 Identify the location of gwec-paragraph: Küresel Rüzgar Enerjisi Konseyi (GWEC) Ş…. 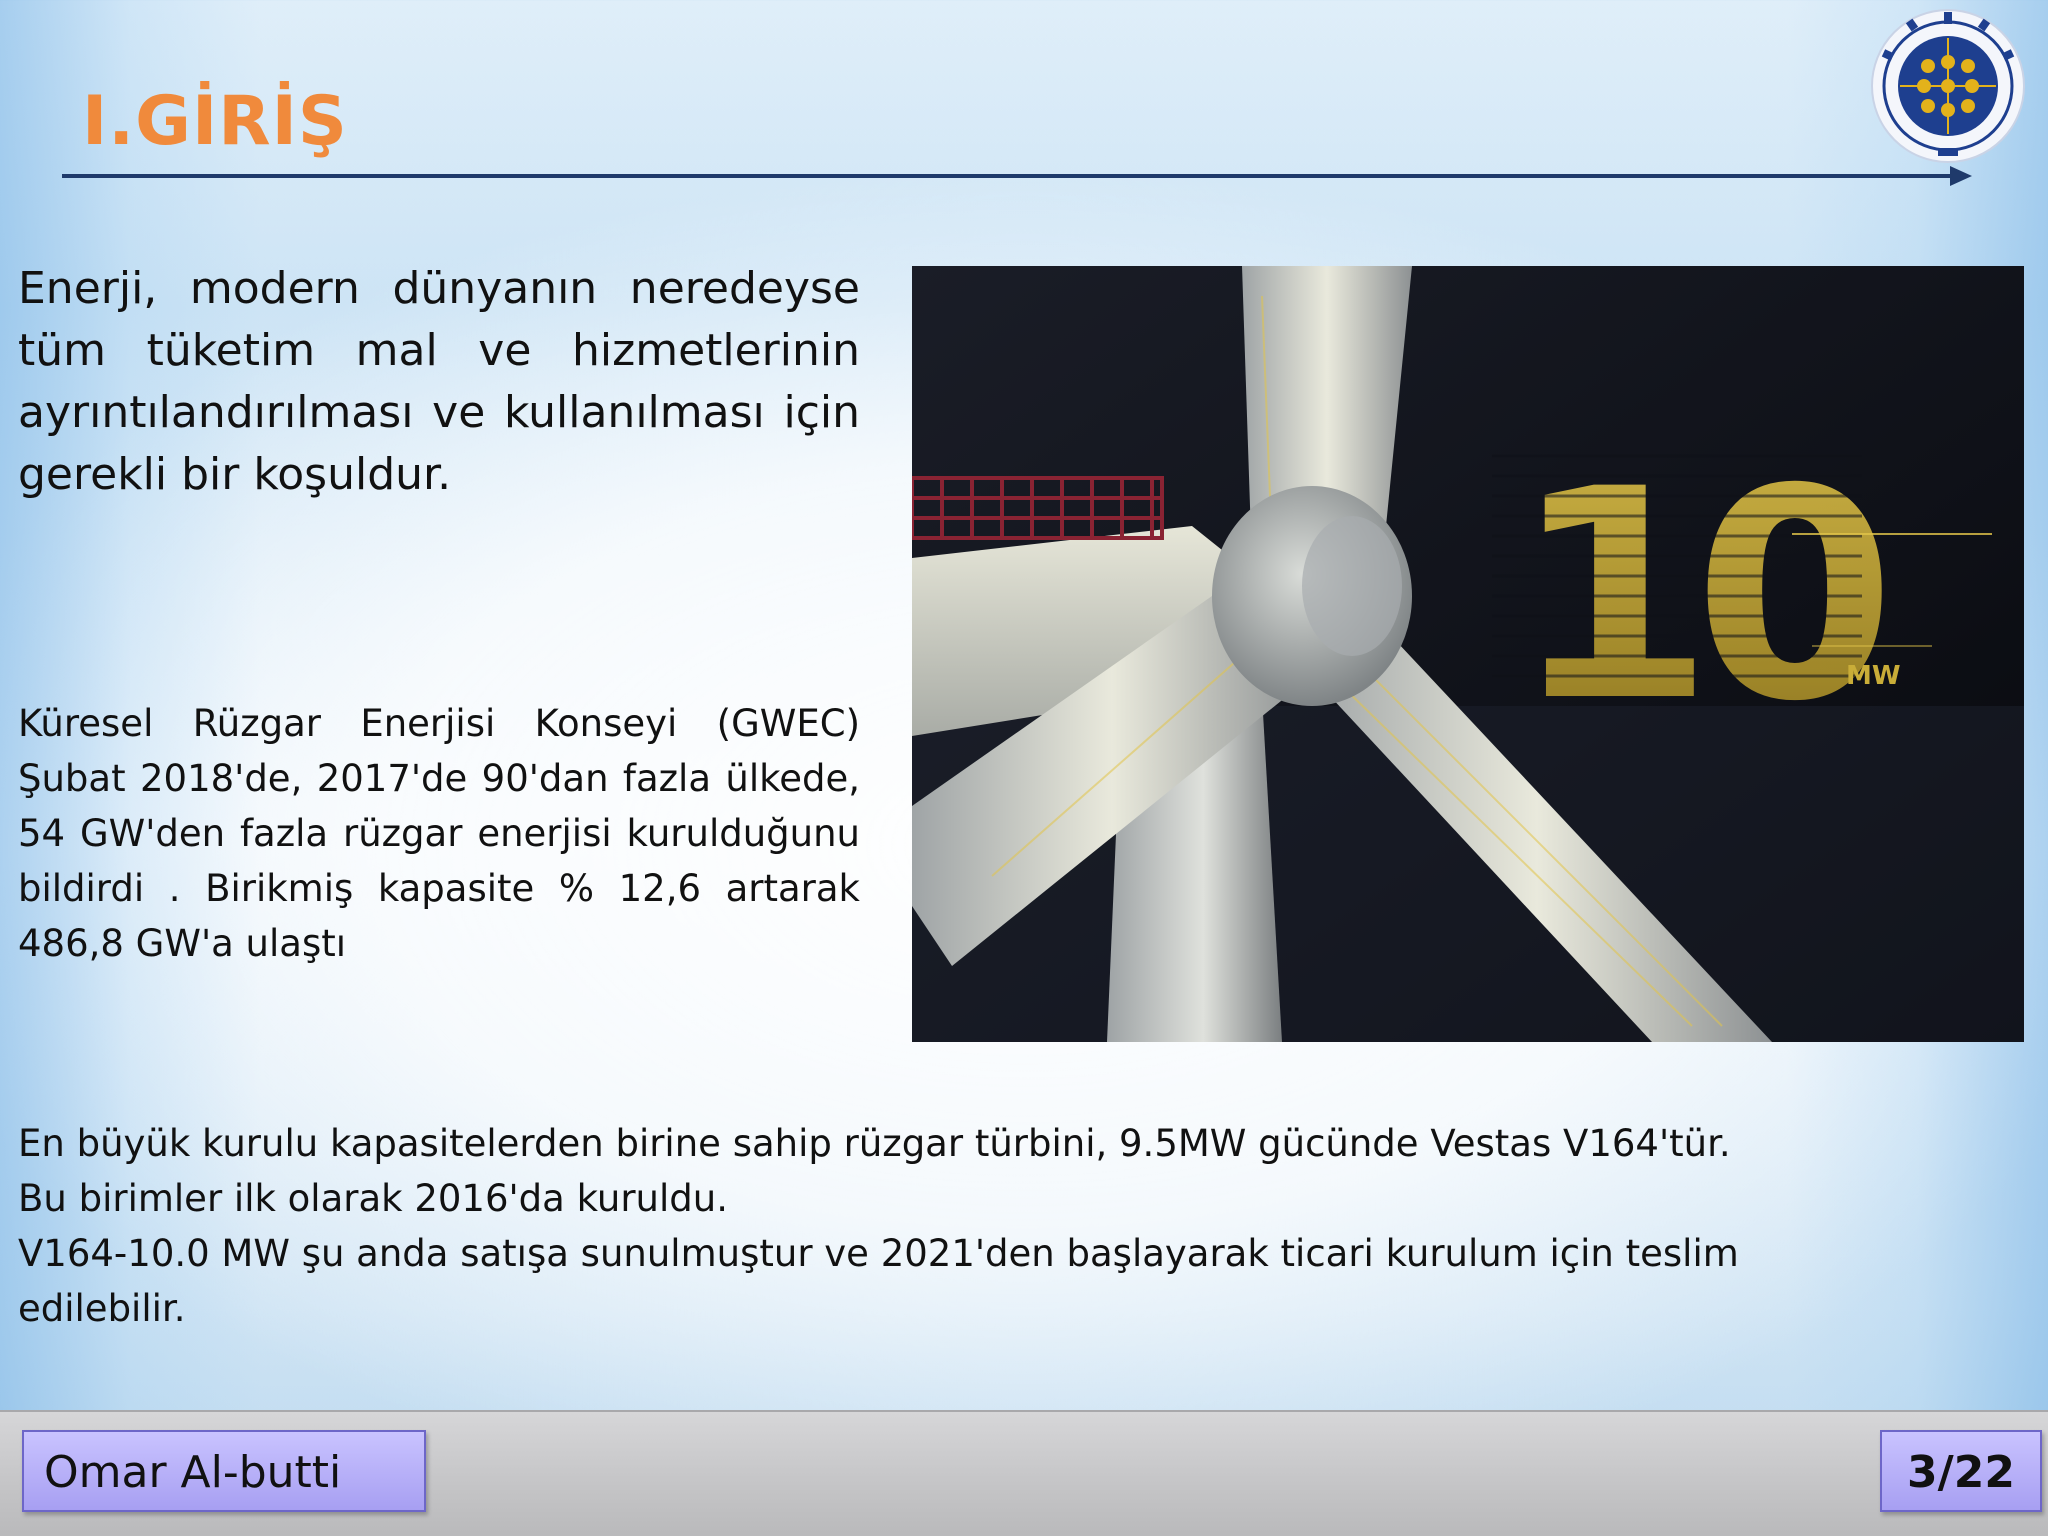
(439, 833).